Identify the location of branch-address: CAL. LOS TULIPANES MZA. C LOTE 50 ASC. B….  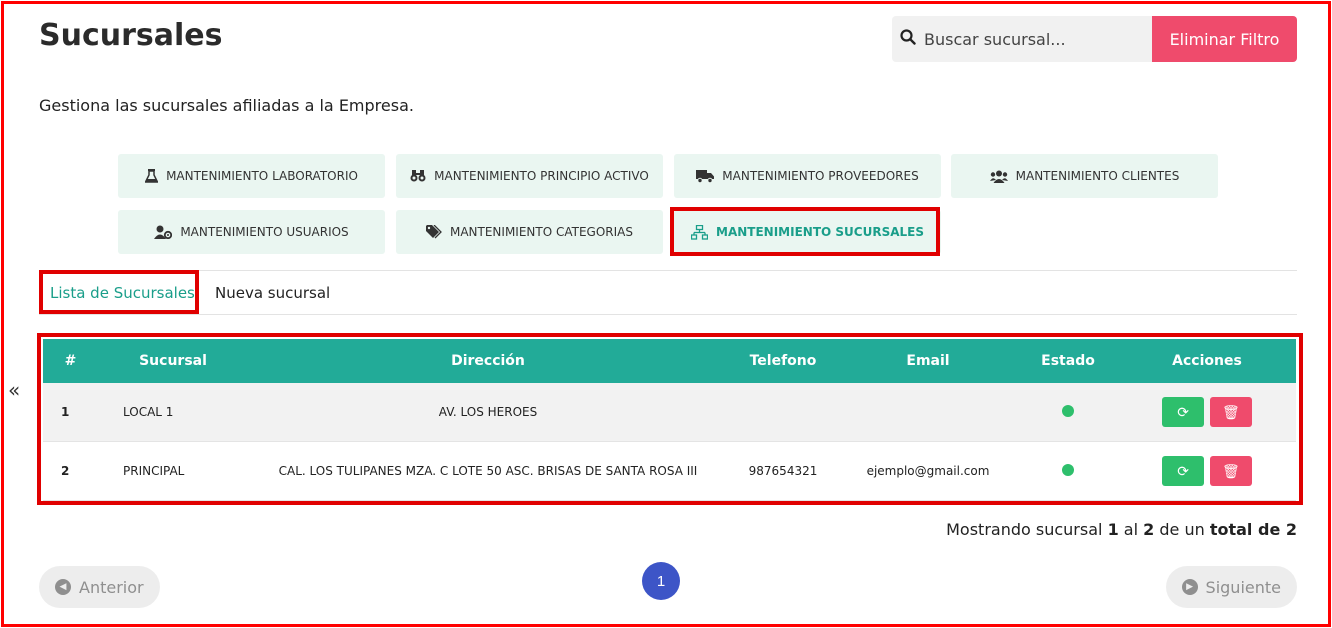
(488, 471).